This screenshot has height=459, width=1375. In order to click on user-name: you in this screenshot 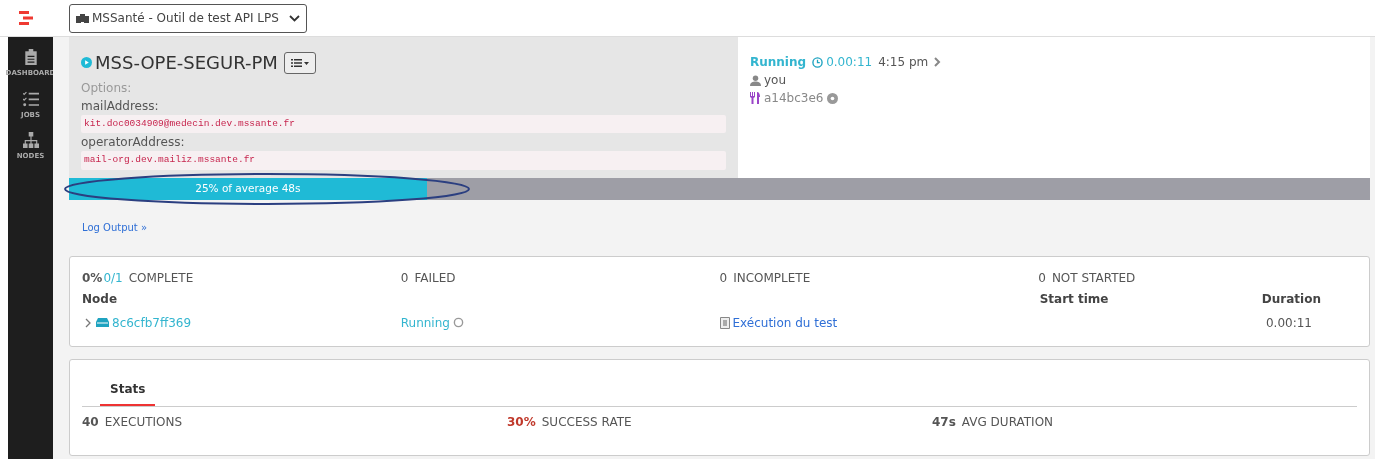, I will do `click(775, 80)`.